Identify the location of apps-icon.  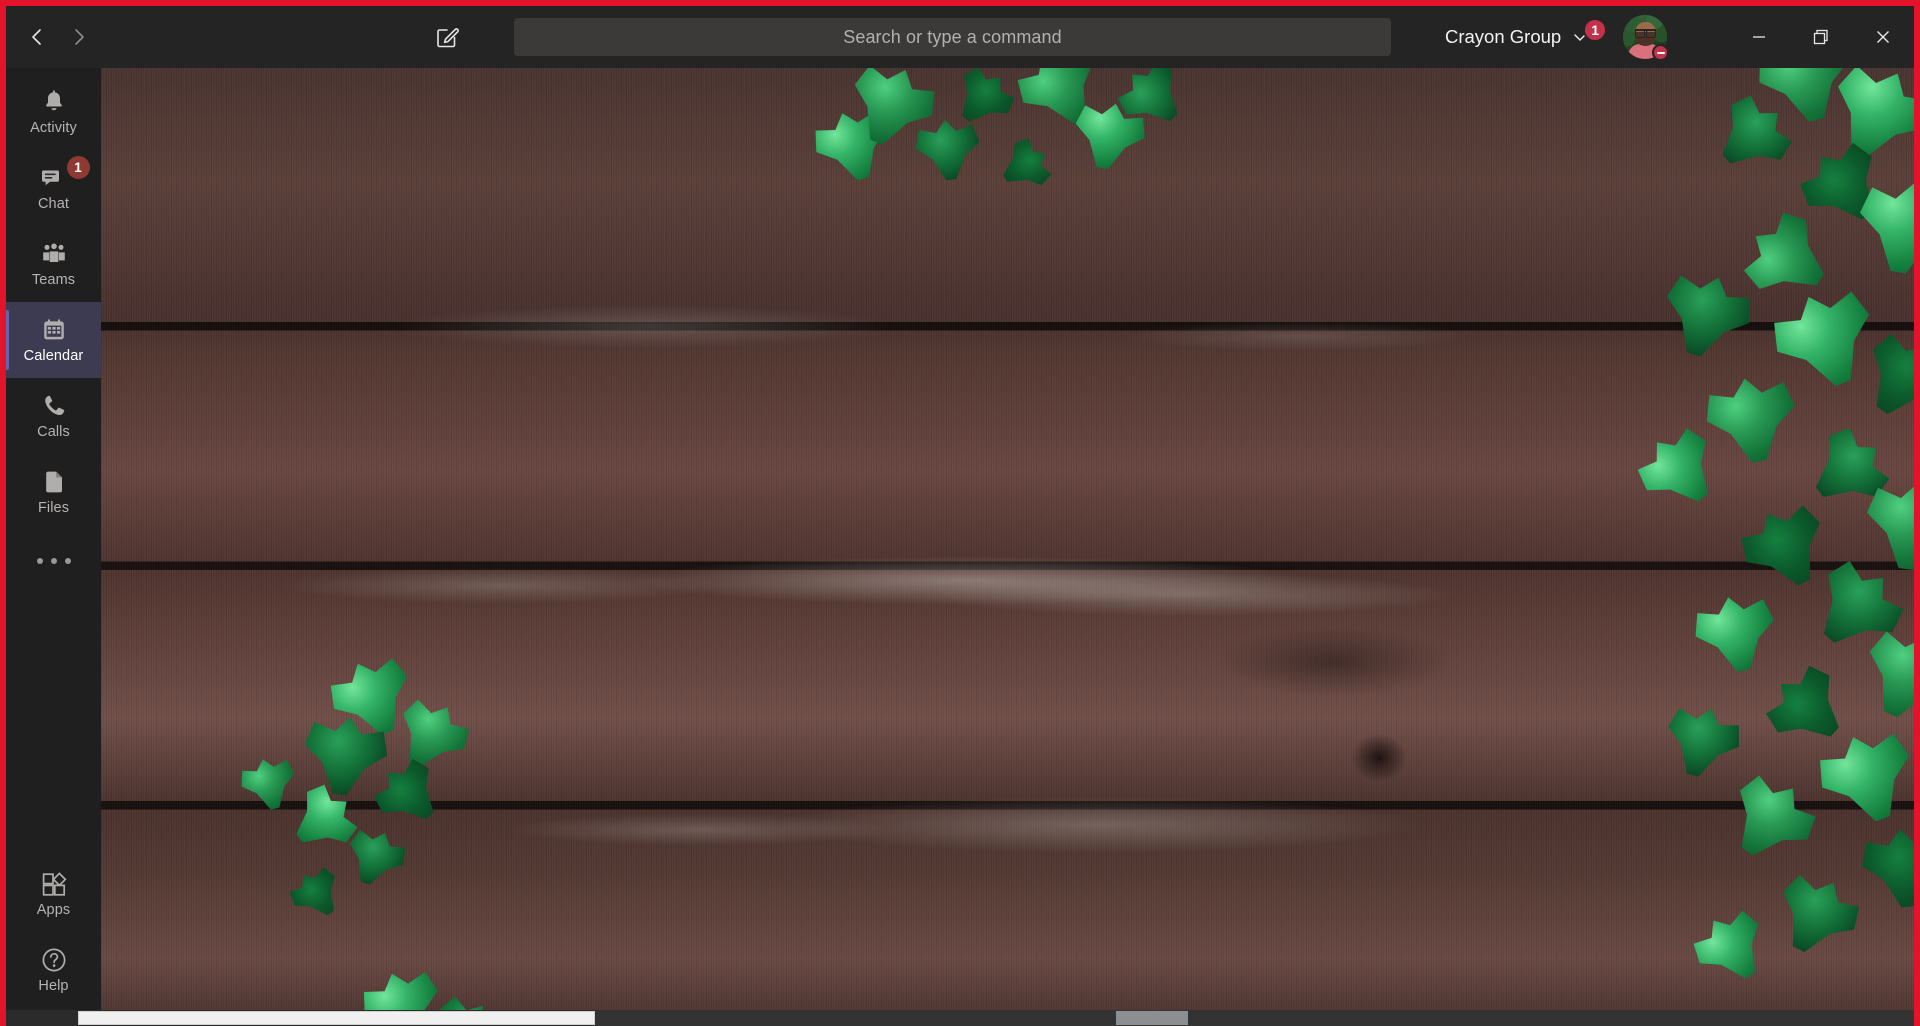
(54, 884).